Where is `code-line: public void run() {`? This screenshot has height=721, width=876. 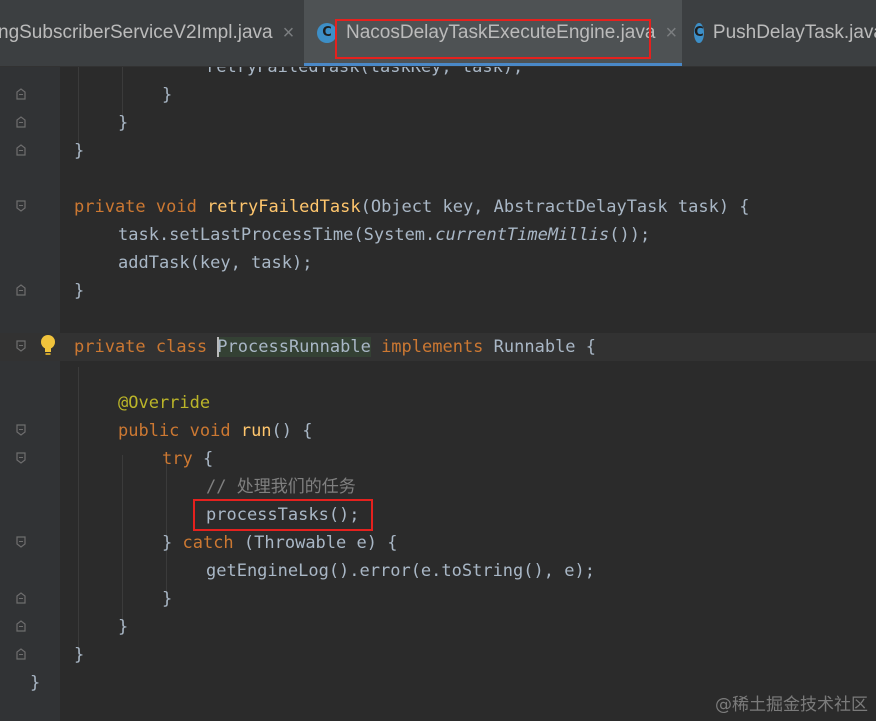
code-line: public void run() { is located at coordinates (215, 431).